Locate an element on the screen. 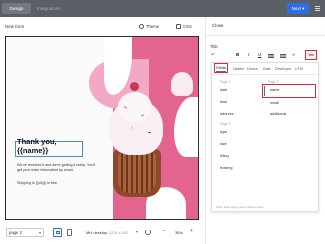  theme-button: Theme is located at coordinates (149, 26).